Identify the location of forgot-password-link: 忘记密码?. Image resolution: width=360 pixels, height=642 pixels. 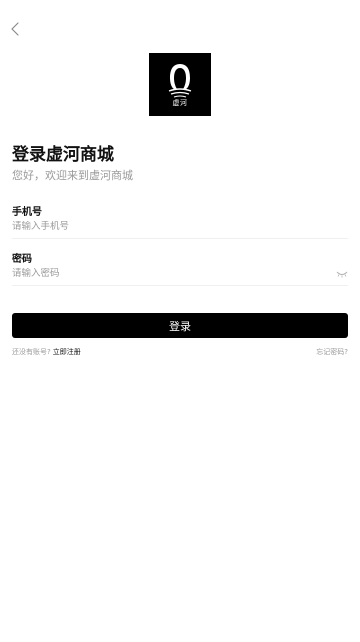
(332, 352).